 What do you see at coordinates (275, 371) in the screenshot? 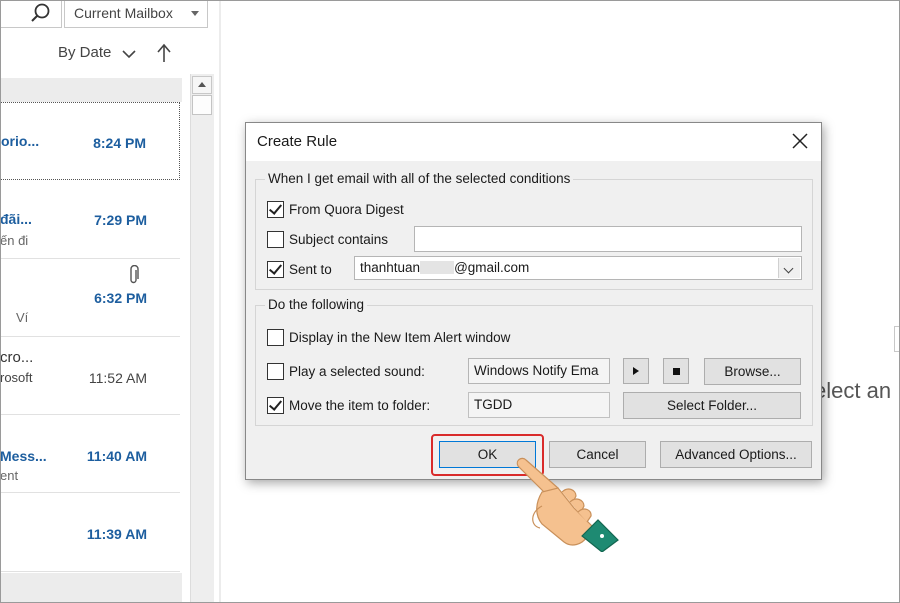
I see `sound-checkbox` at bounding box center [275, 371].